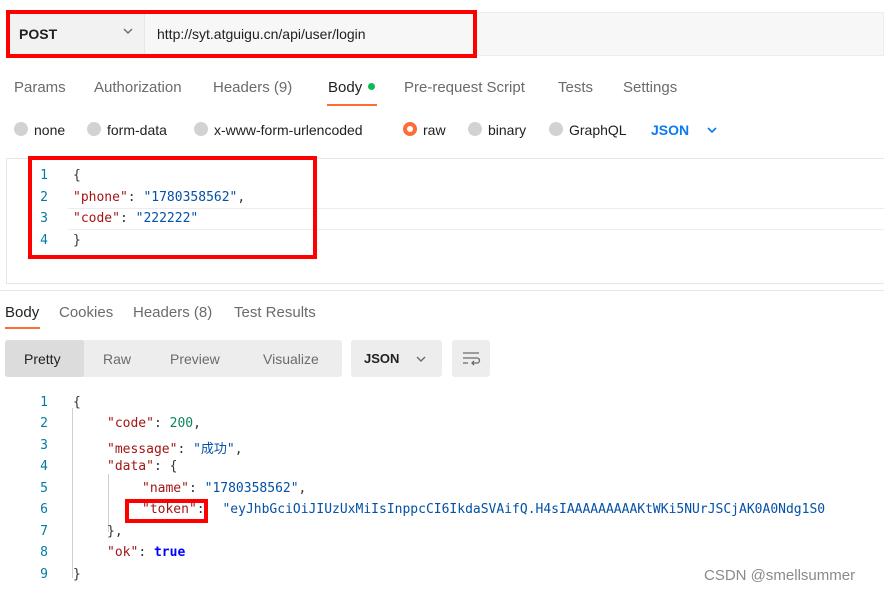 This screenshot has height=593, width=884. Describe the element at coordinates (410, 129) in the screenshot. I see `radio-raw` at that location.